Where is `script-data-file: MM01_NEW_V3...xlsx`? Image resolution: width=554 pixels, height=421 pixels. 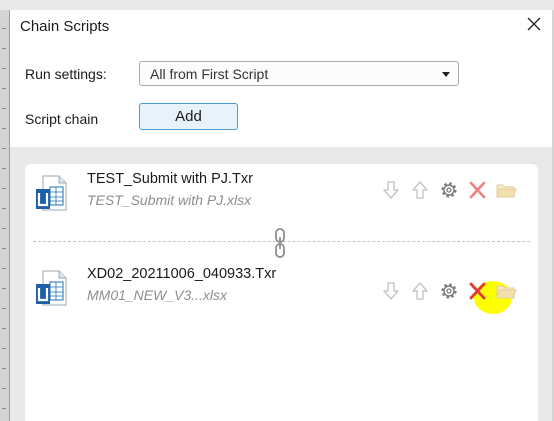 script-data-file: MM01_NEW_V3...xlsx is located at coordinates (157, 295).